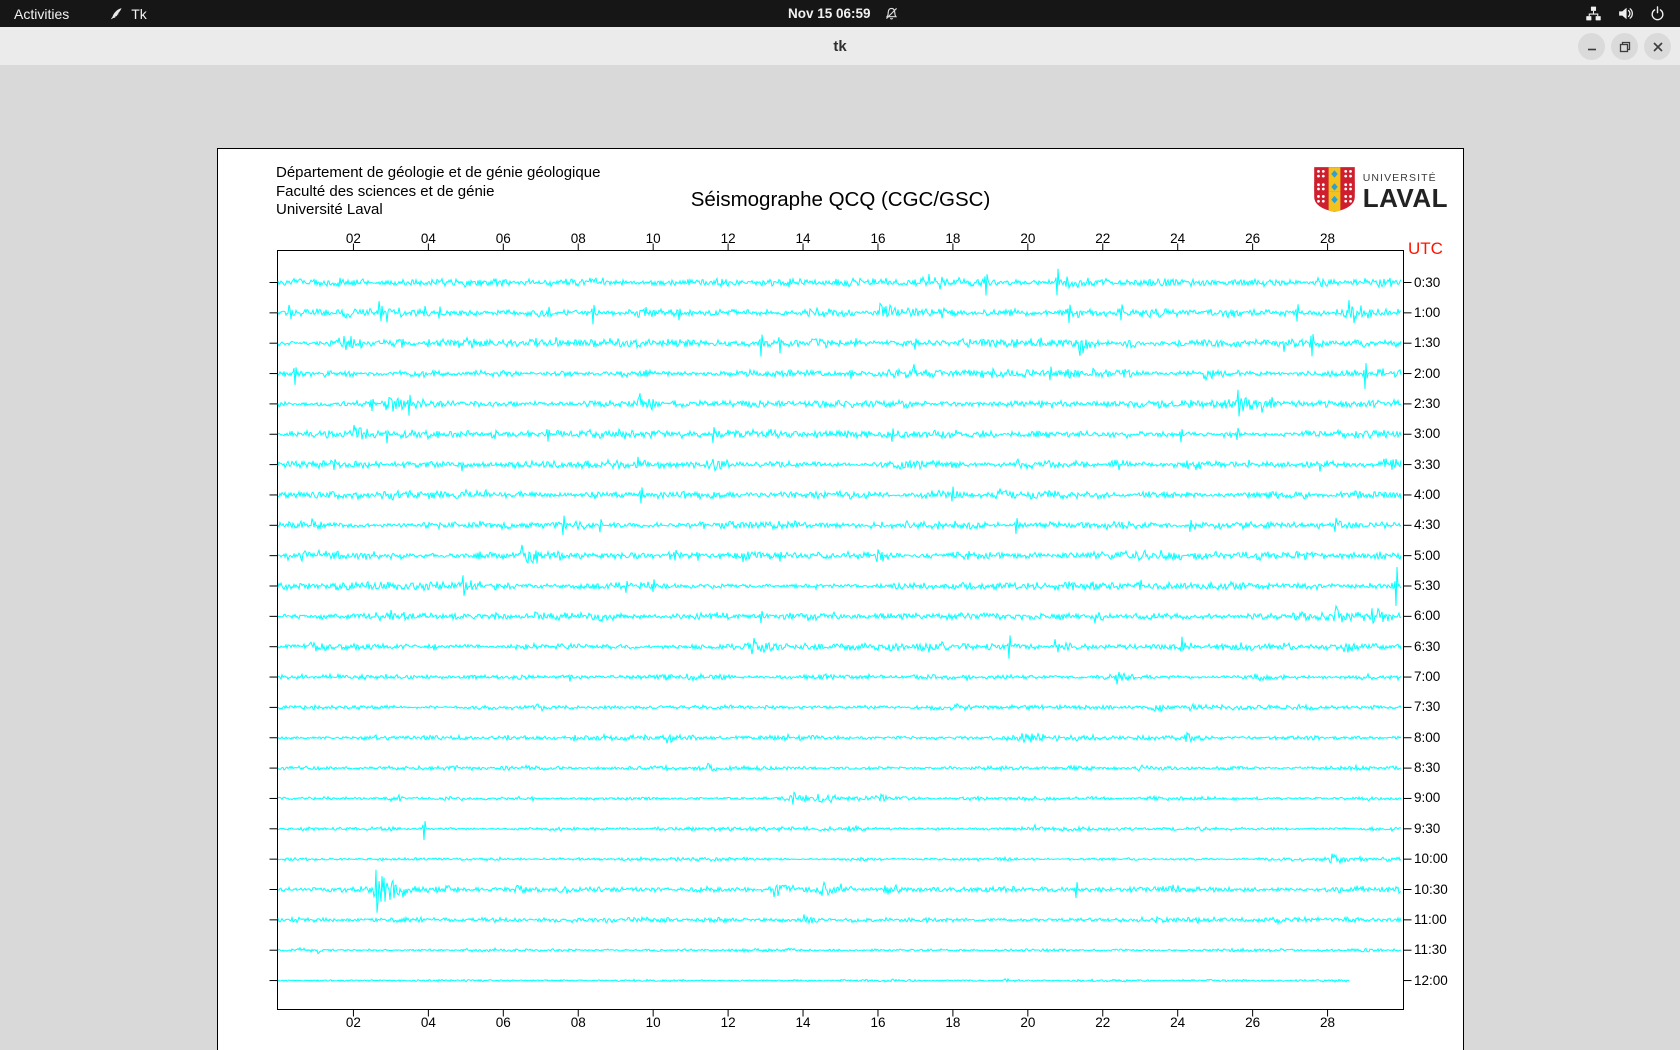 The width and height of the screenshot is (1680, 1050). What do you see at coordinates (1427, 555) in the screenshot?
I see `utc-time-label: 5:00` at bounding box center [1427, 555].